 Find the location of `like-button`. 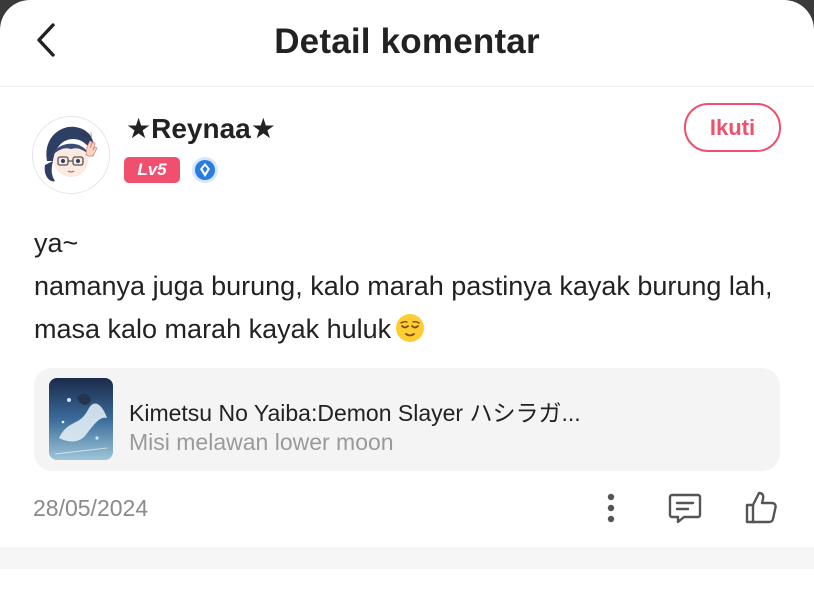

like-button is located at coordinates (761, 507).